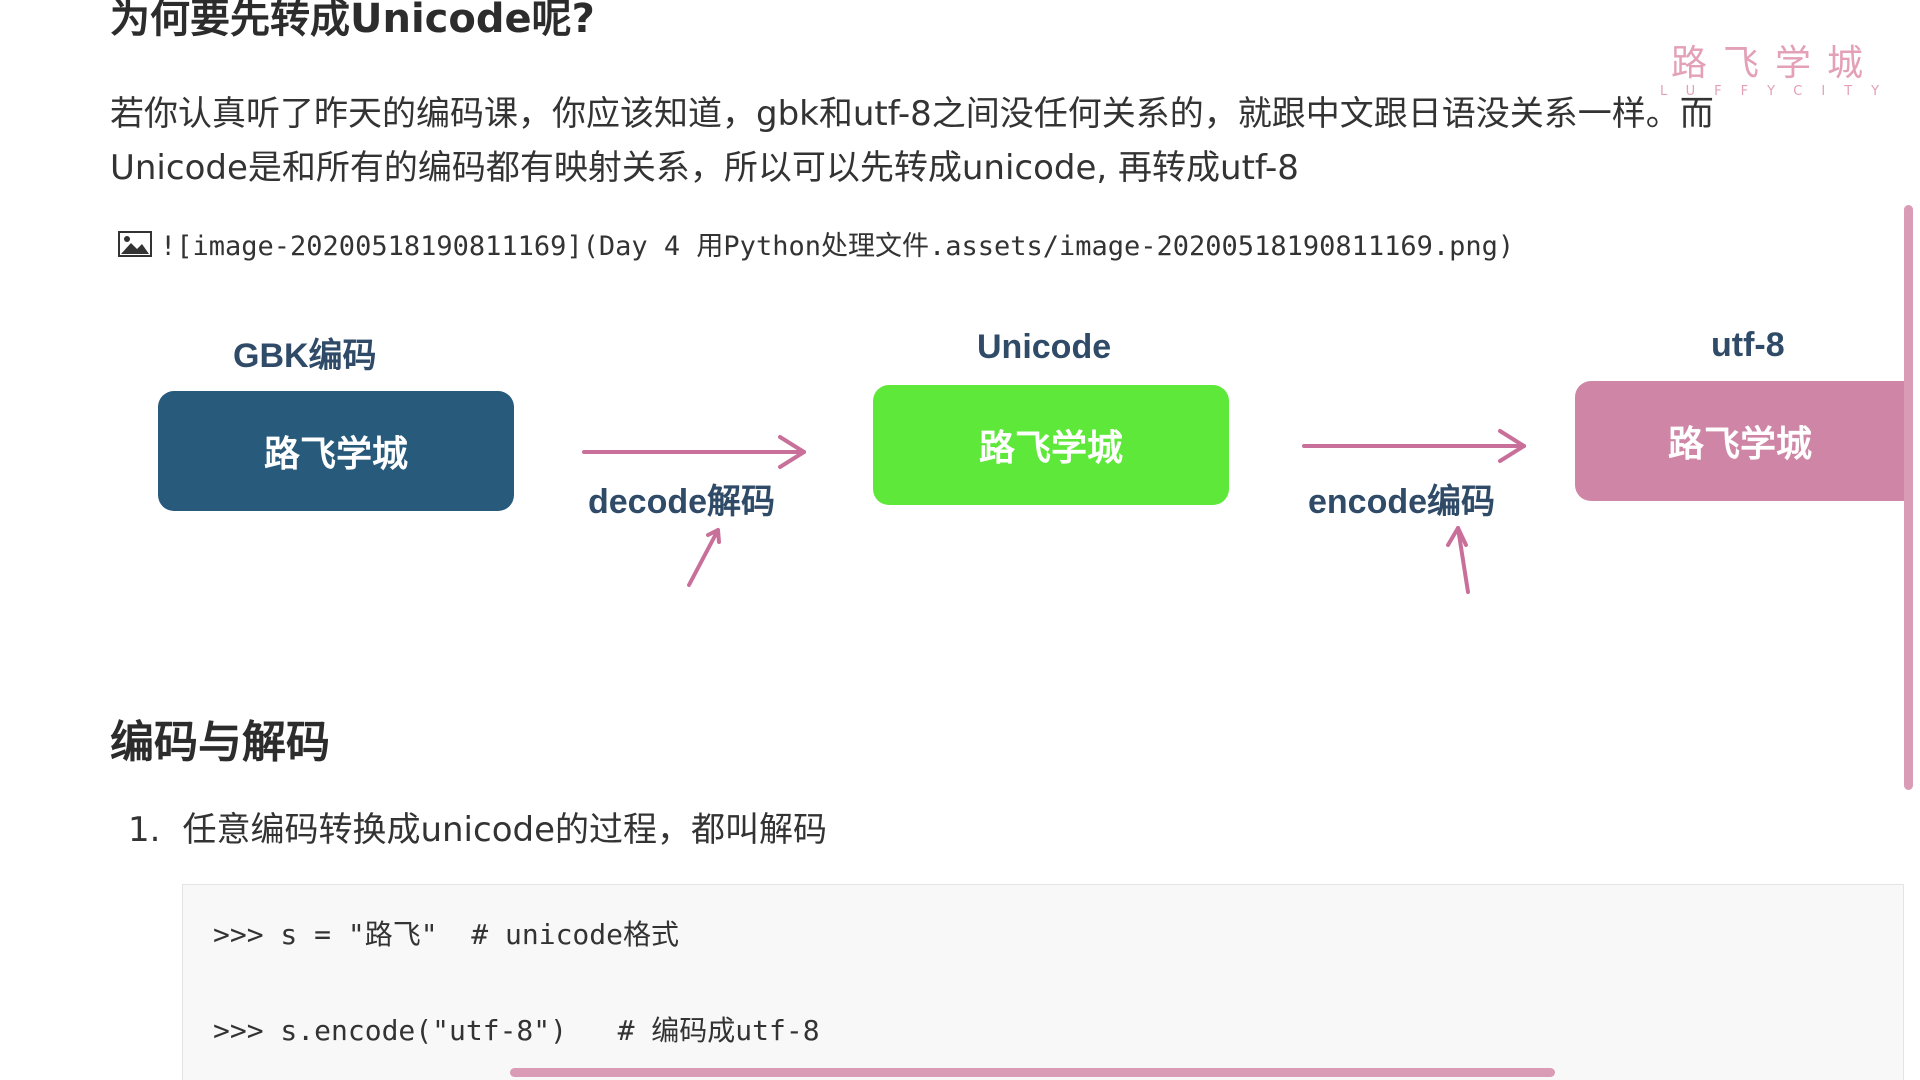 Image resolution: width=1920 pixels, height=1080 pixels. Describe the element at coordinates (1458, 560) in the screenshot. I see `encode-pointer-arrow` at that location.